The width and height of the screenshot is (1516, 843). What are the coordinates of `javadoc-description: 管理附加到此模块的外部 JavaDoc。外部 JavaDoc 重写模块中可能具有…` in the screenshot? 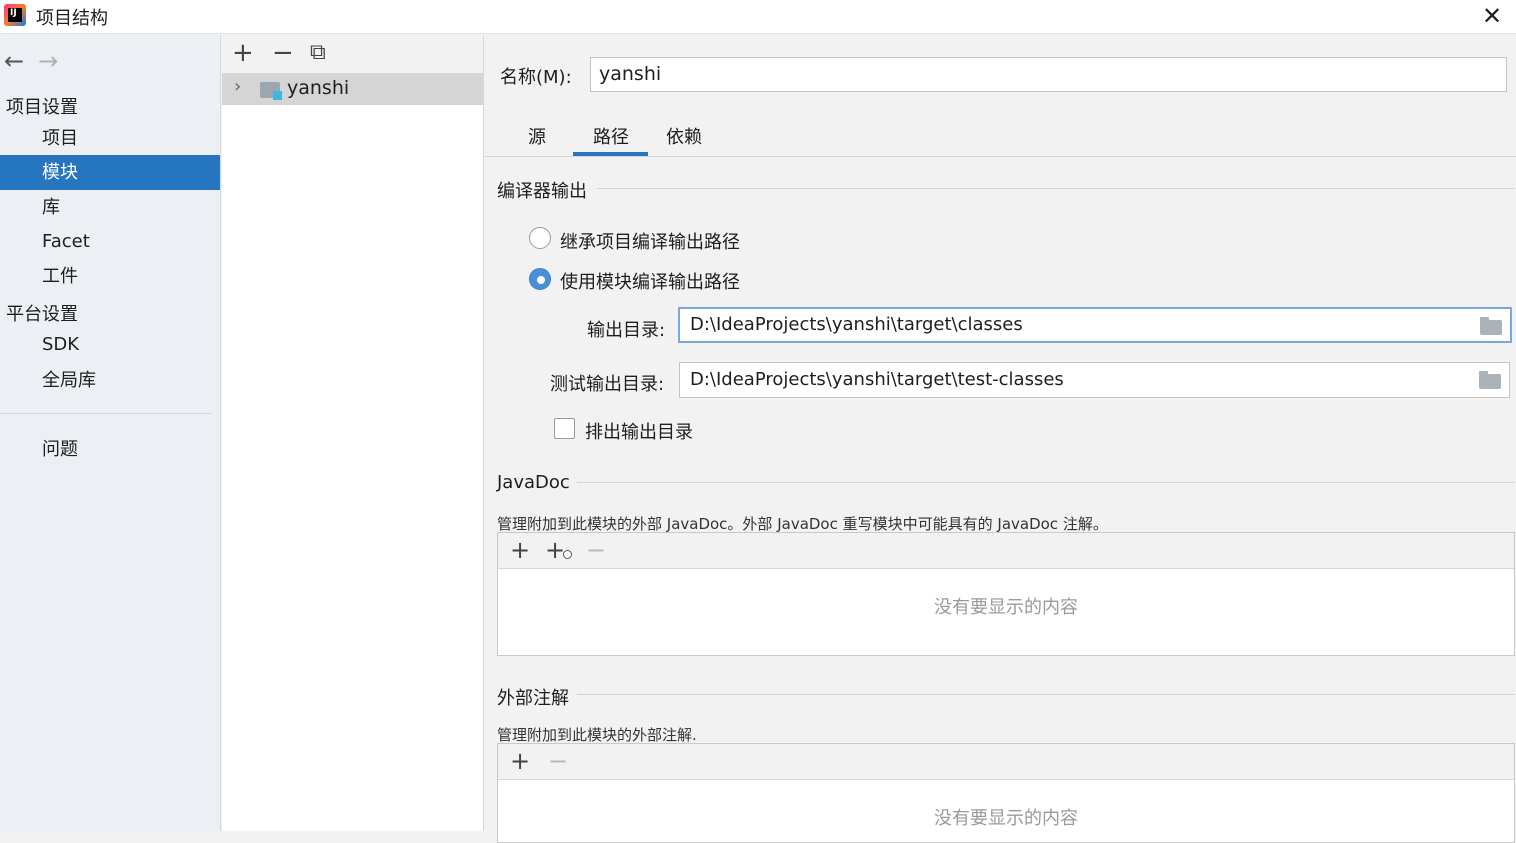 It's located at (802, 524).